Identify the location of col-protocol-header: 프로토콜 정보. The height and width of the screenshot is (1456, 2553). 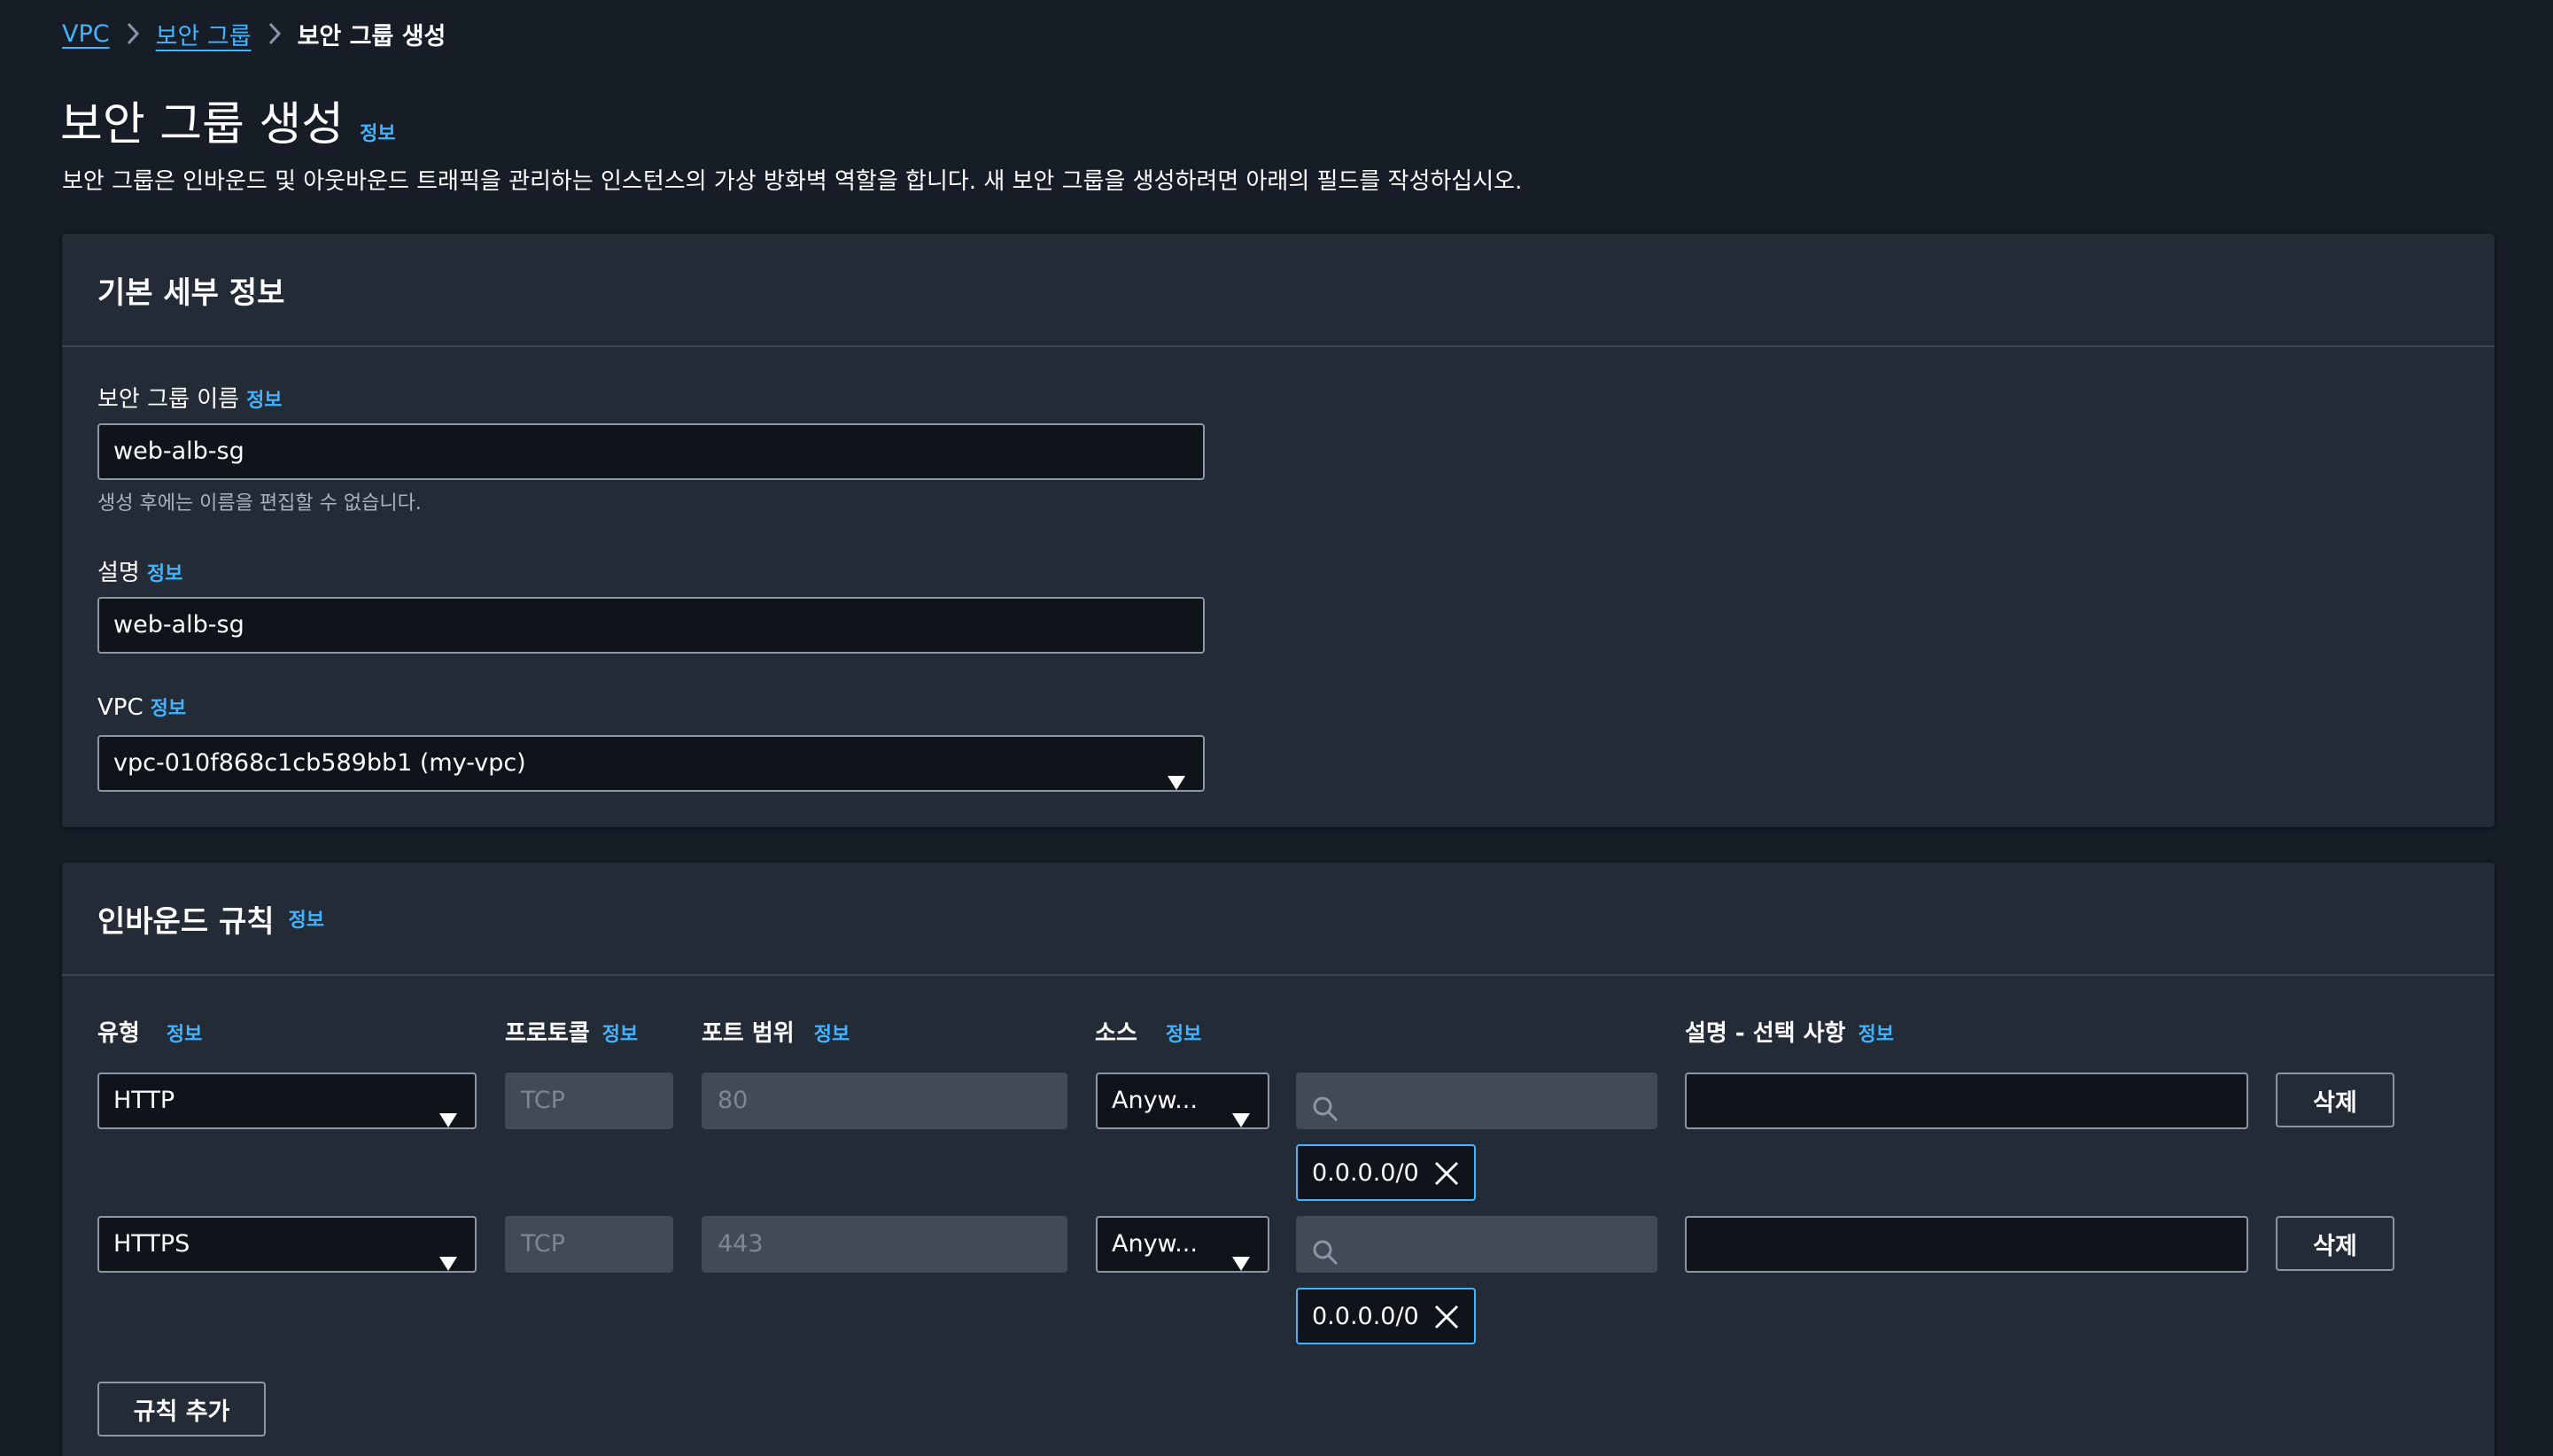
(571, 1031).